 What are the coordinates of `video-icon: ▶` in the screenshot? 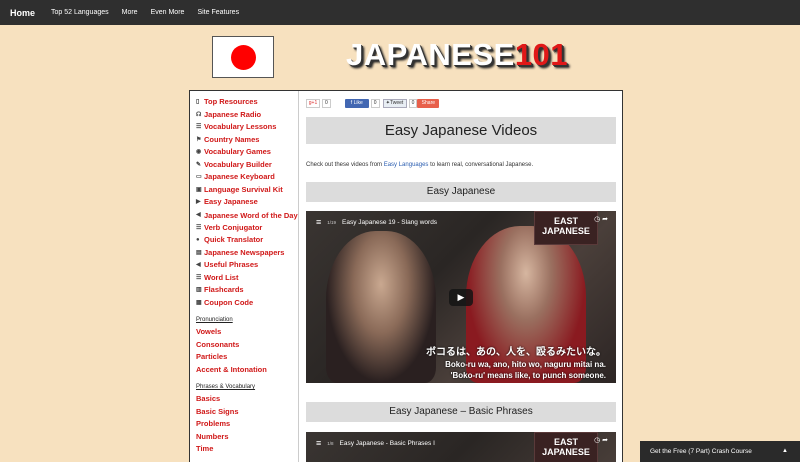 It's located at (198, 202).